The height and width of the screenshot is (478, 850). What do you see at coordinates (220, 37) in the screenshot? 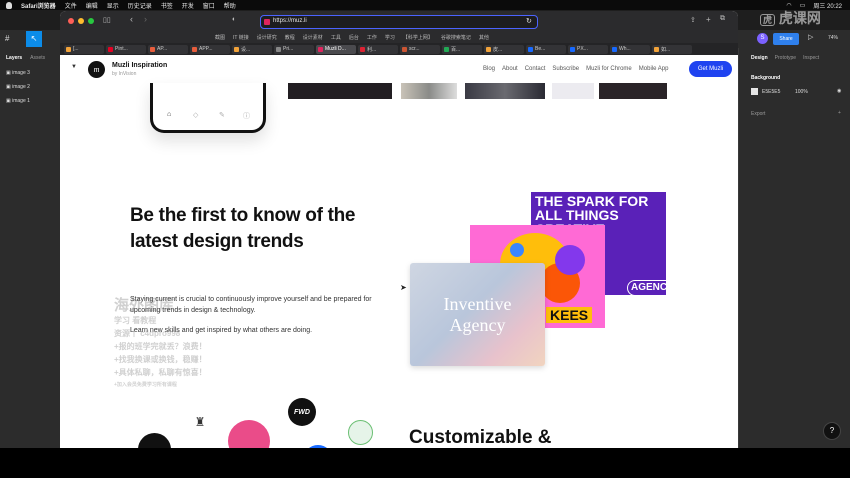
I see `bookmark-item: 截图` at bounding box center [220, 37].